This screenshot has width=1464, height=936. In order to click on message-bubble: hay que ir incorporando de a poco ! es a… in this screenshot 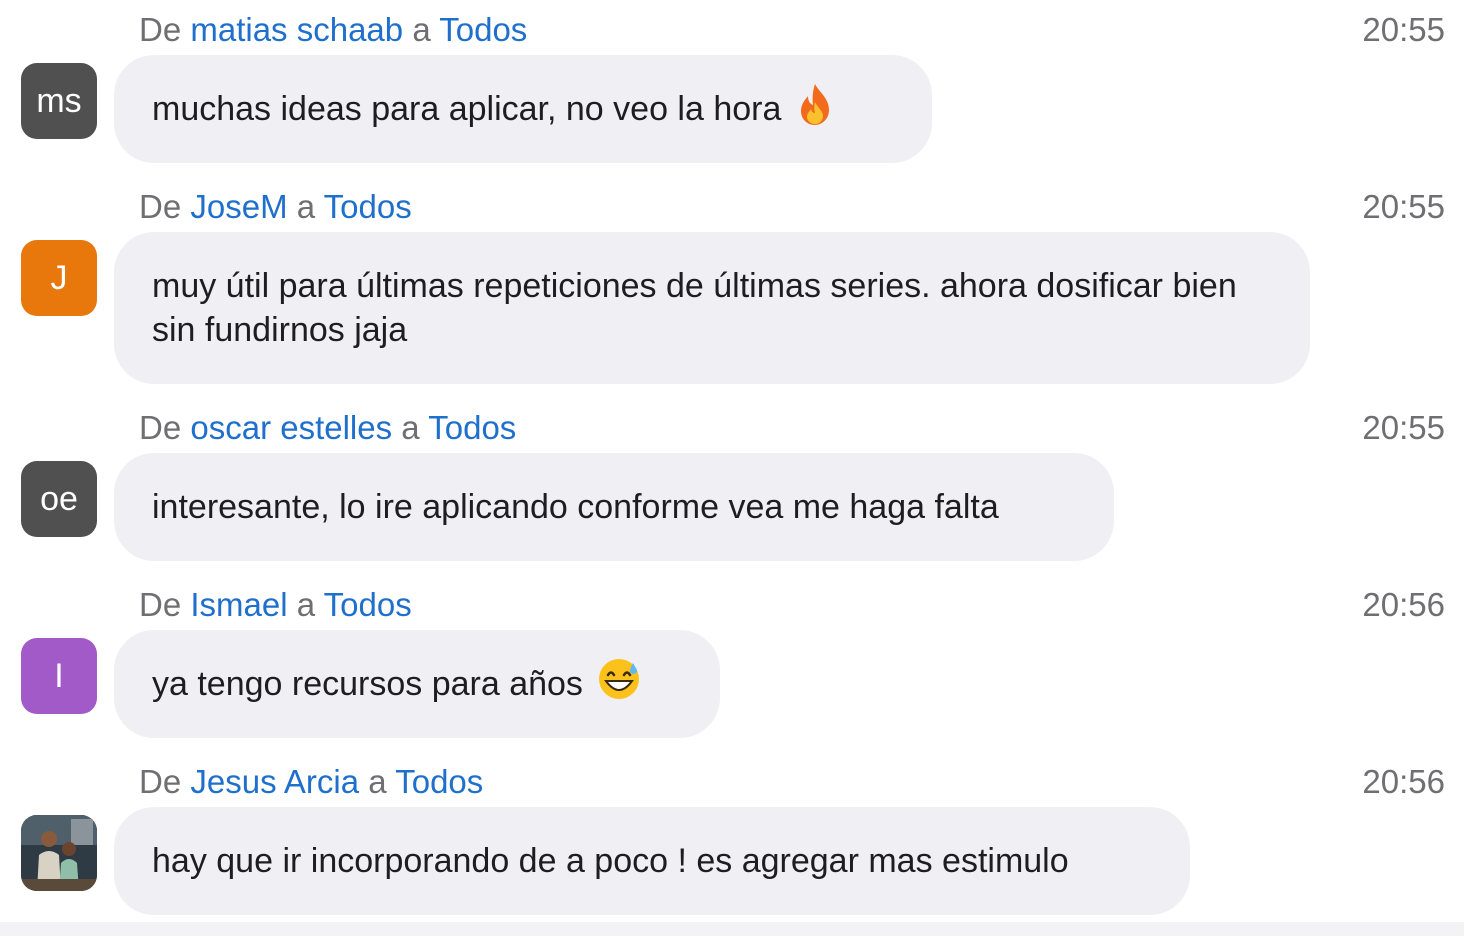, I will do `click(652, 861)`.